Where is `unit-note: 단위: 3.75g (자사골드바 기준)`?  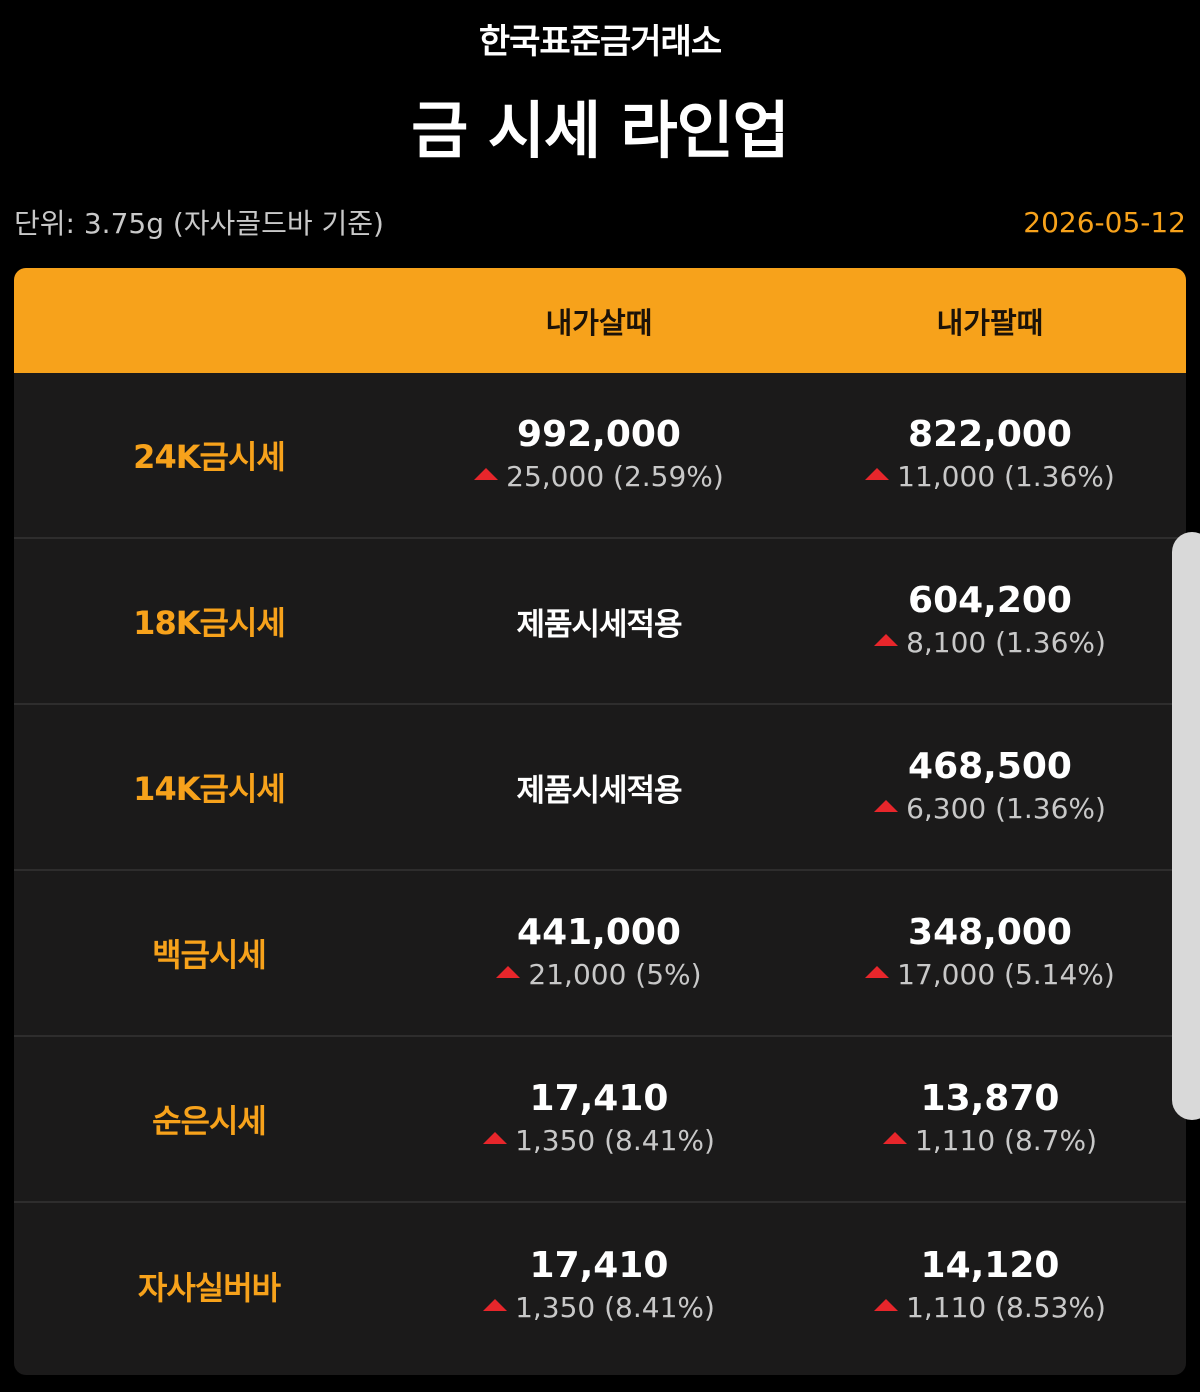 unit-note: 단위: 3.75g (자사골드바 기준) is located at coordinates (199, 222).